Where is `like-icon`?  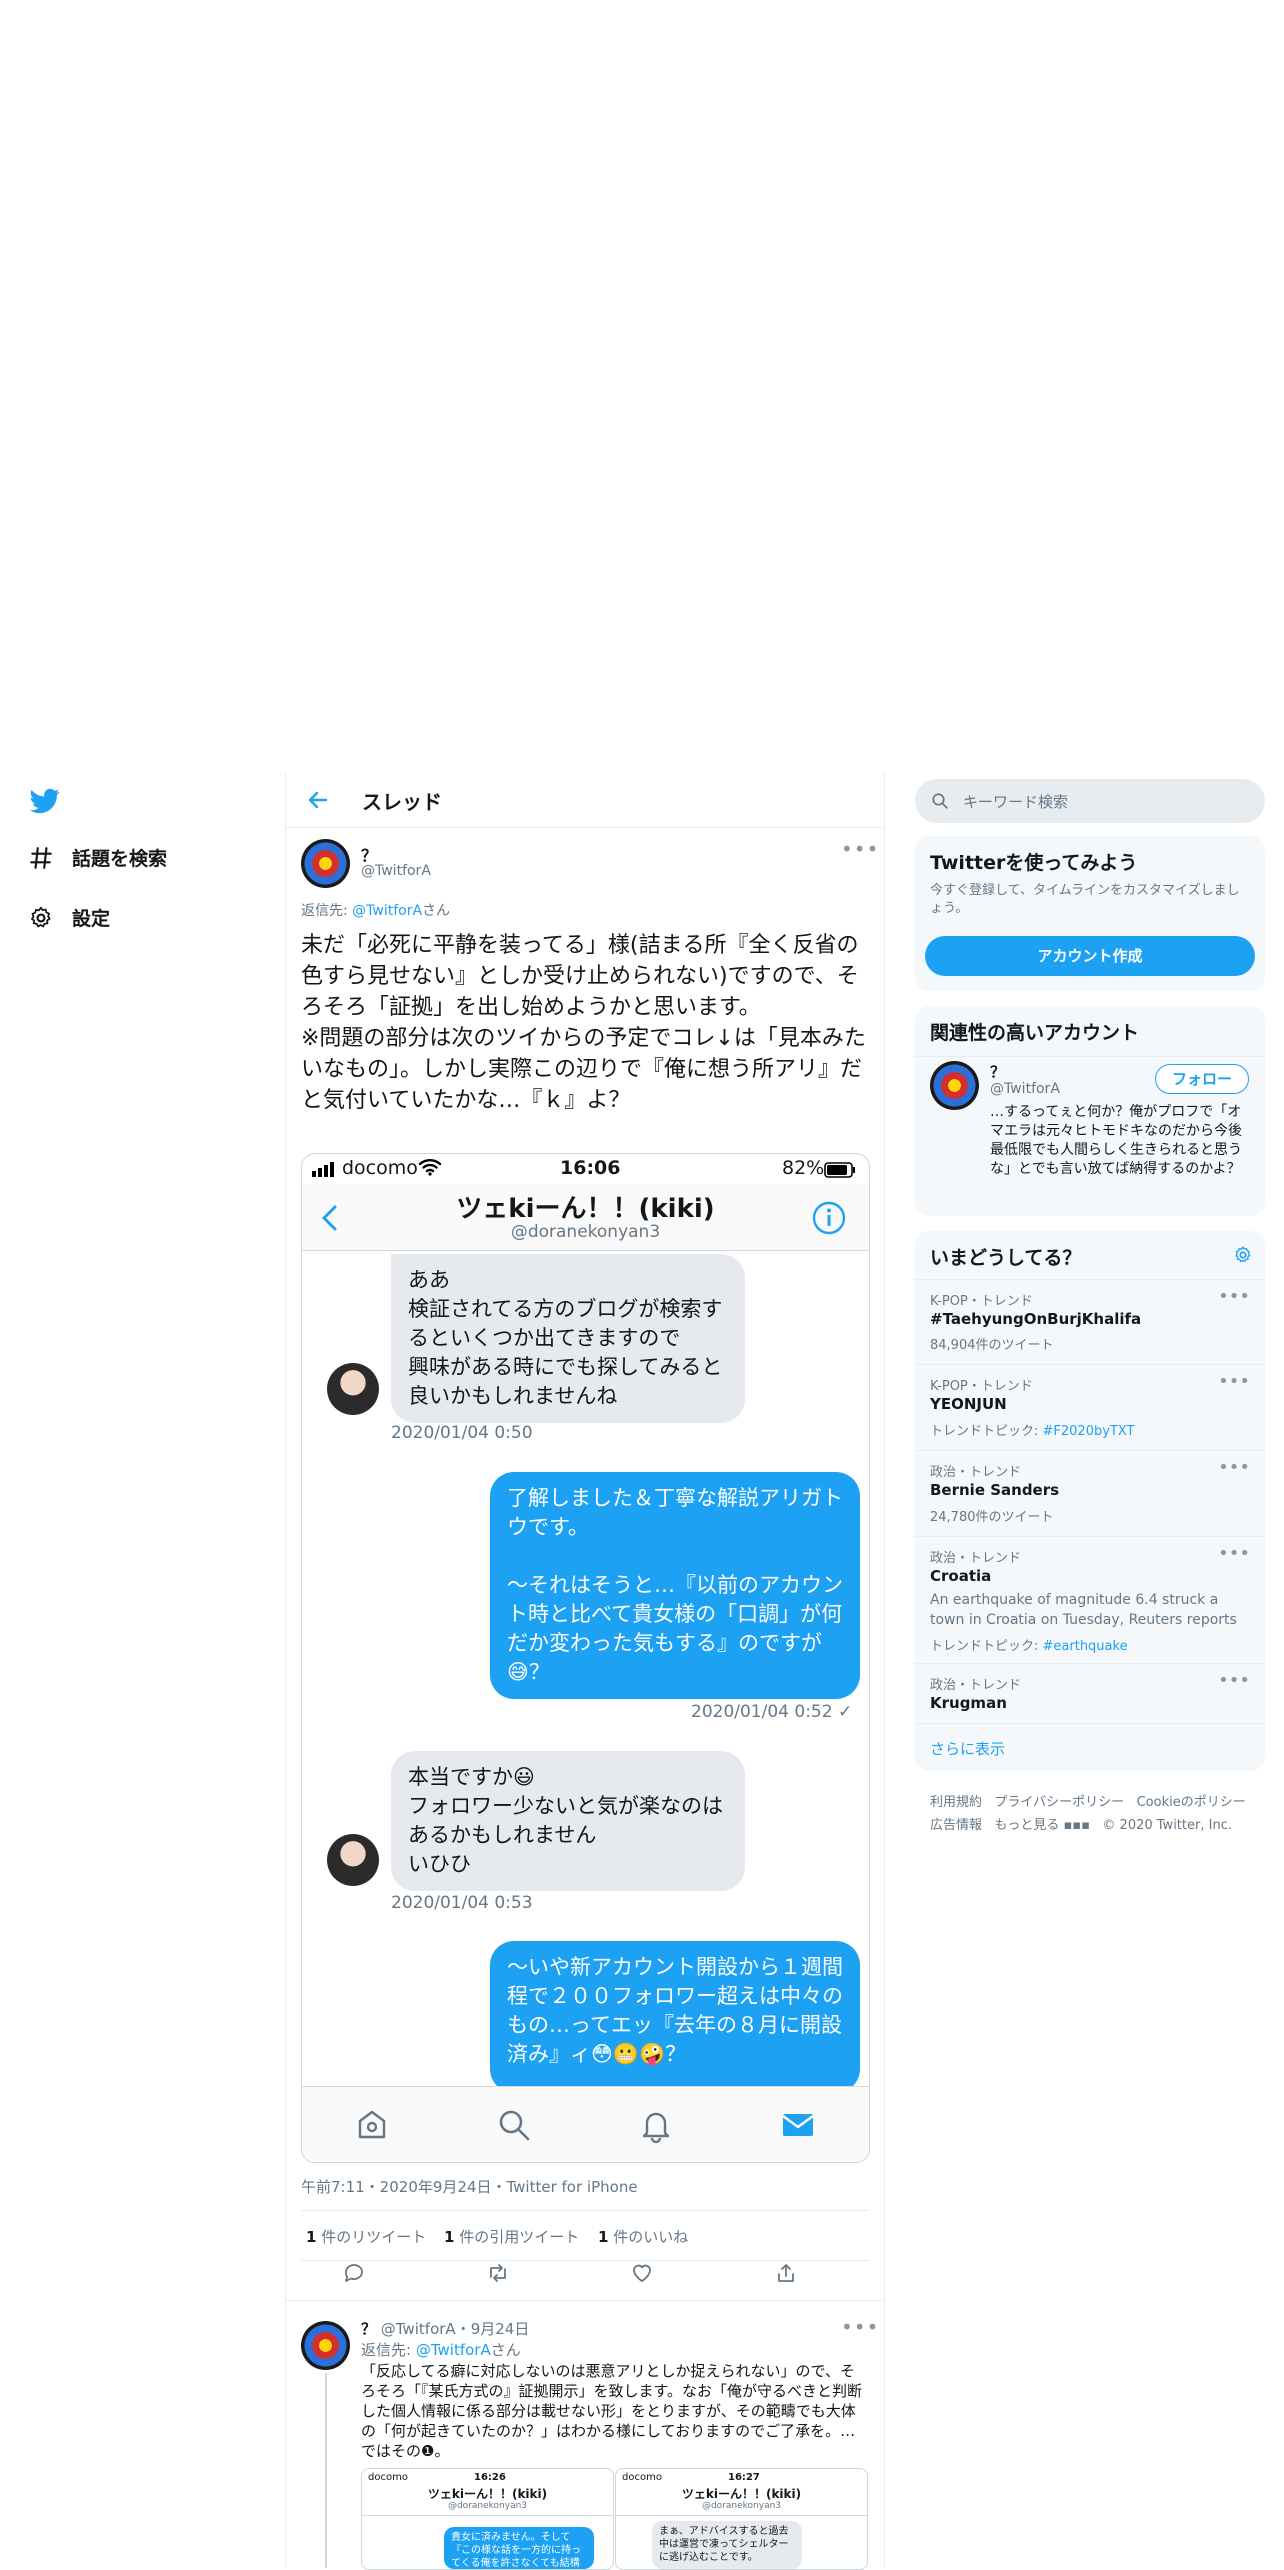 like-icon is located at coordinates (642, 2273).